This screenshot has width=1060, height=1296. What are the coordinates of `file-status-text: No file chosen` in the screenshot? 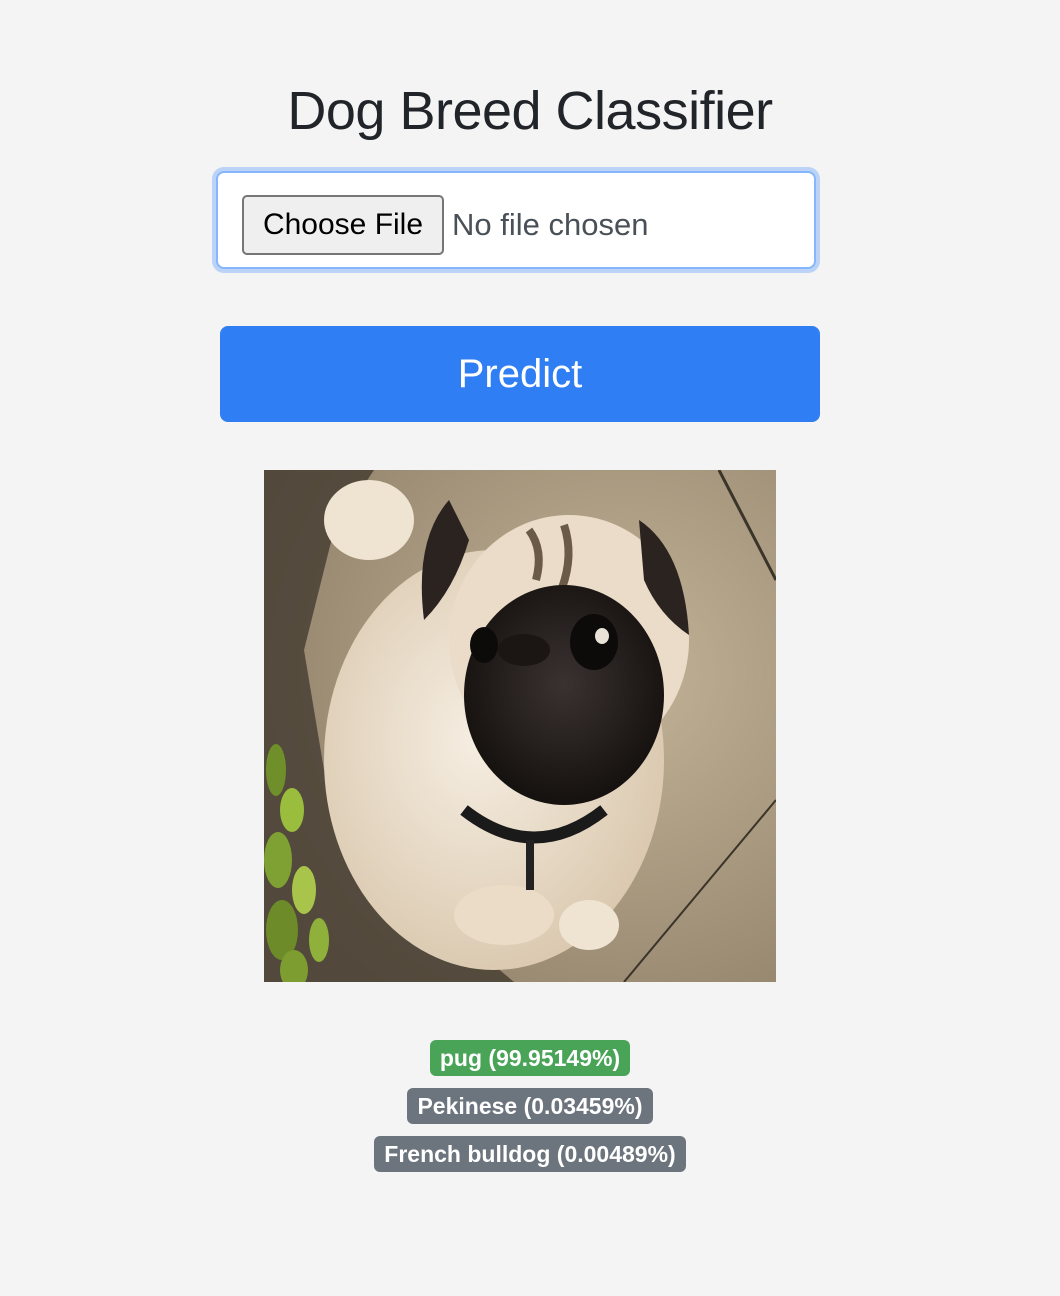 It's located at (550, 224).